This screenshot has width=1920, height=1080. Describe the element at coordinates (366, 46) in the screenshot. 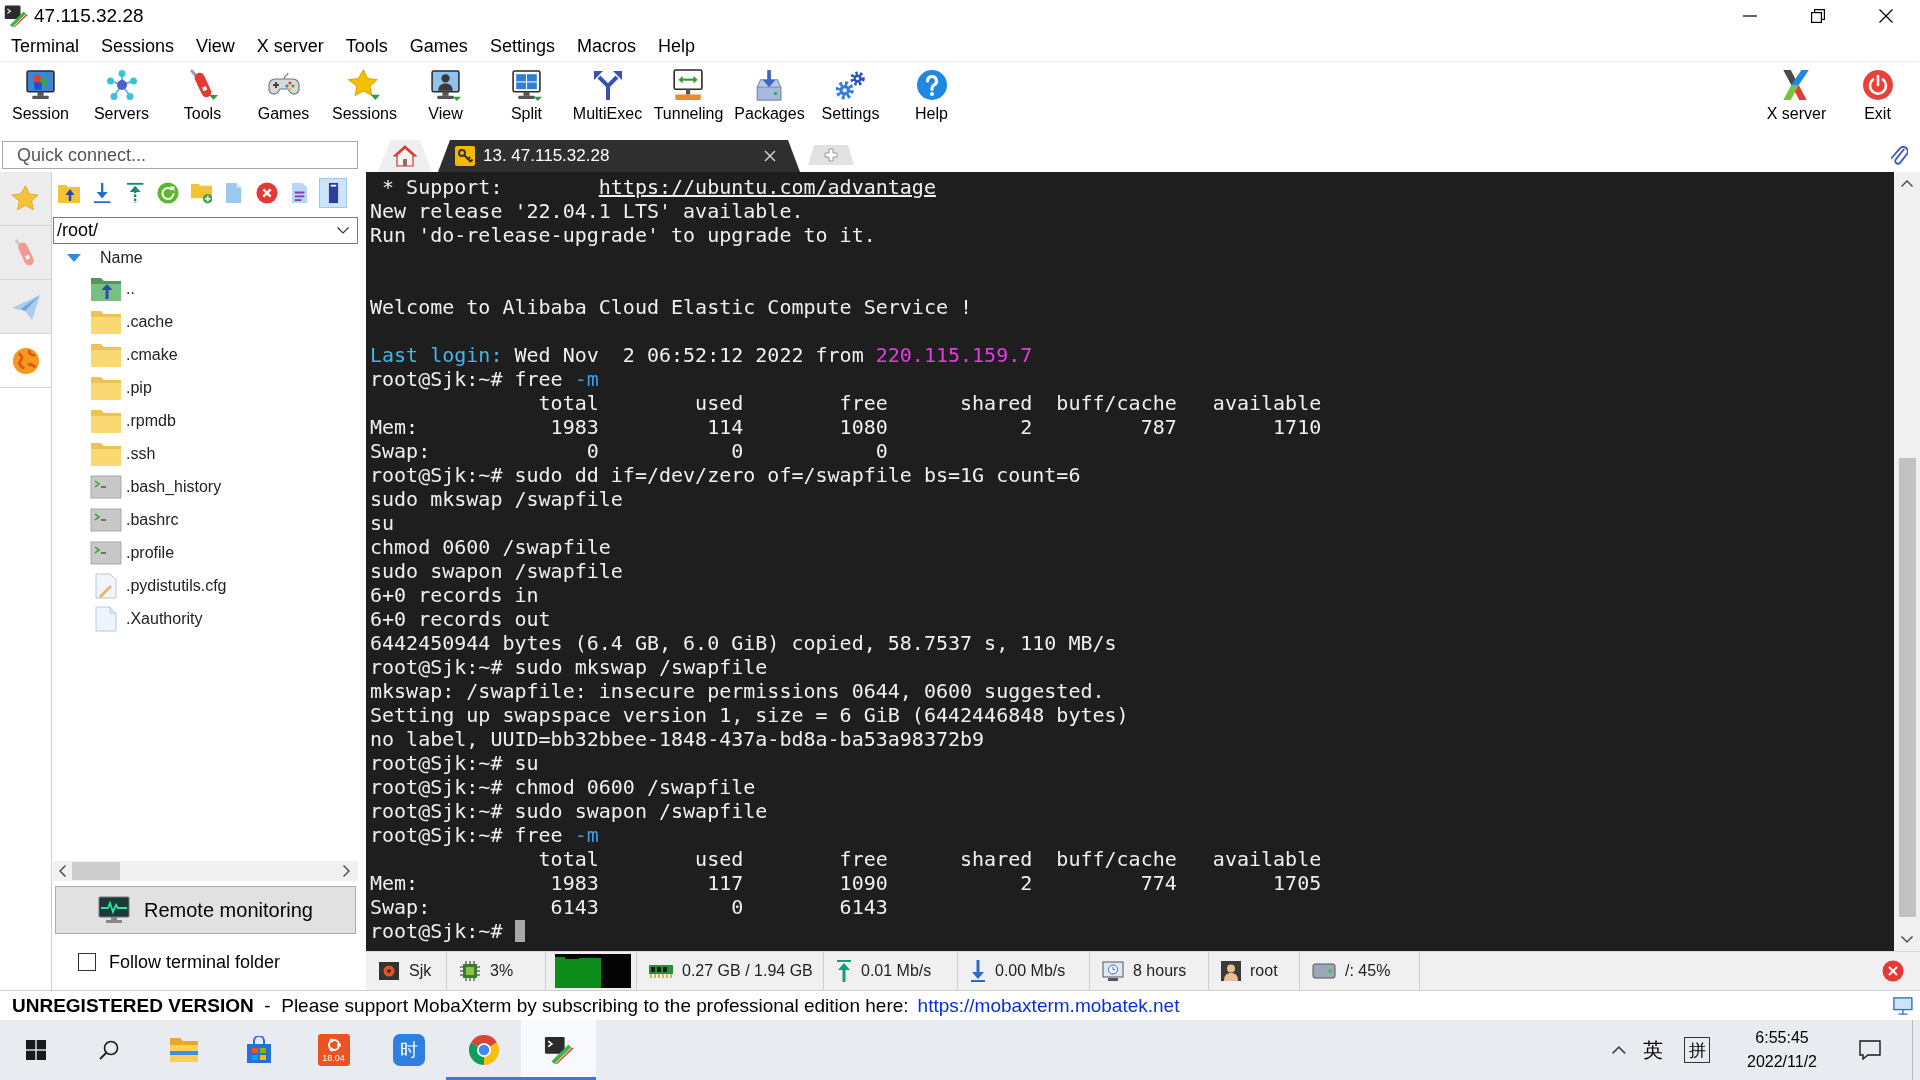

I see `menu-item: Tools` at that location.